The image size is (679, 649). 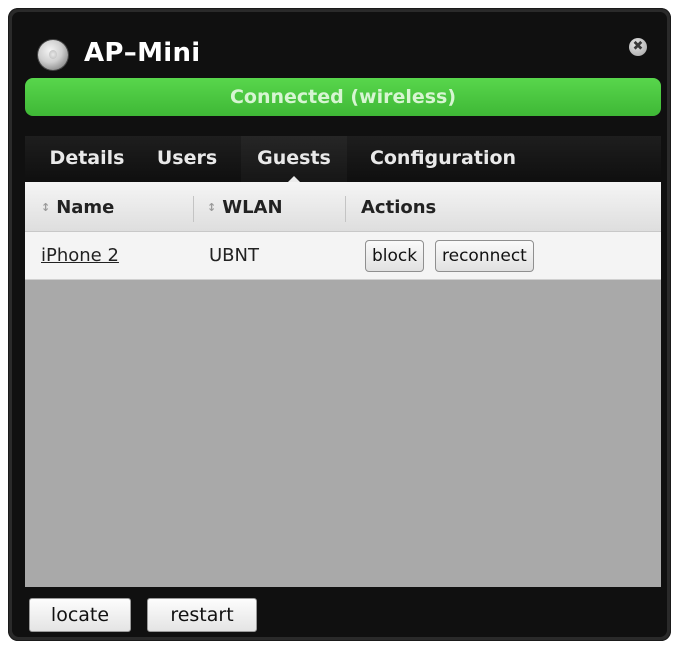 I want to click on column-header-wlan: ↕ WLAN, so click(x=245, y=207).